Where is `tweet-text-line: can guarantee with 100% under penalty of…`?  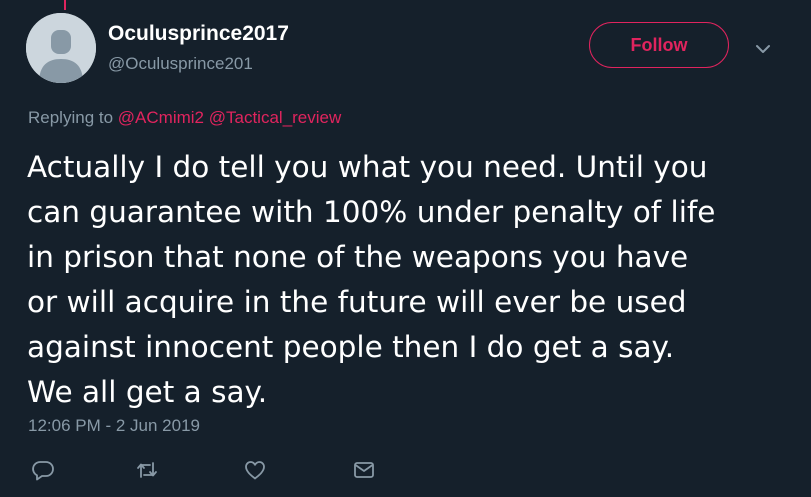
tweet-text-line: can guarantee with 100% under penalty of… is located at coordinates (371, 212).